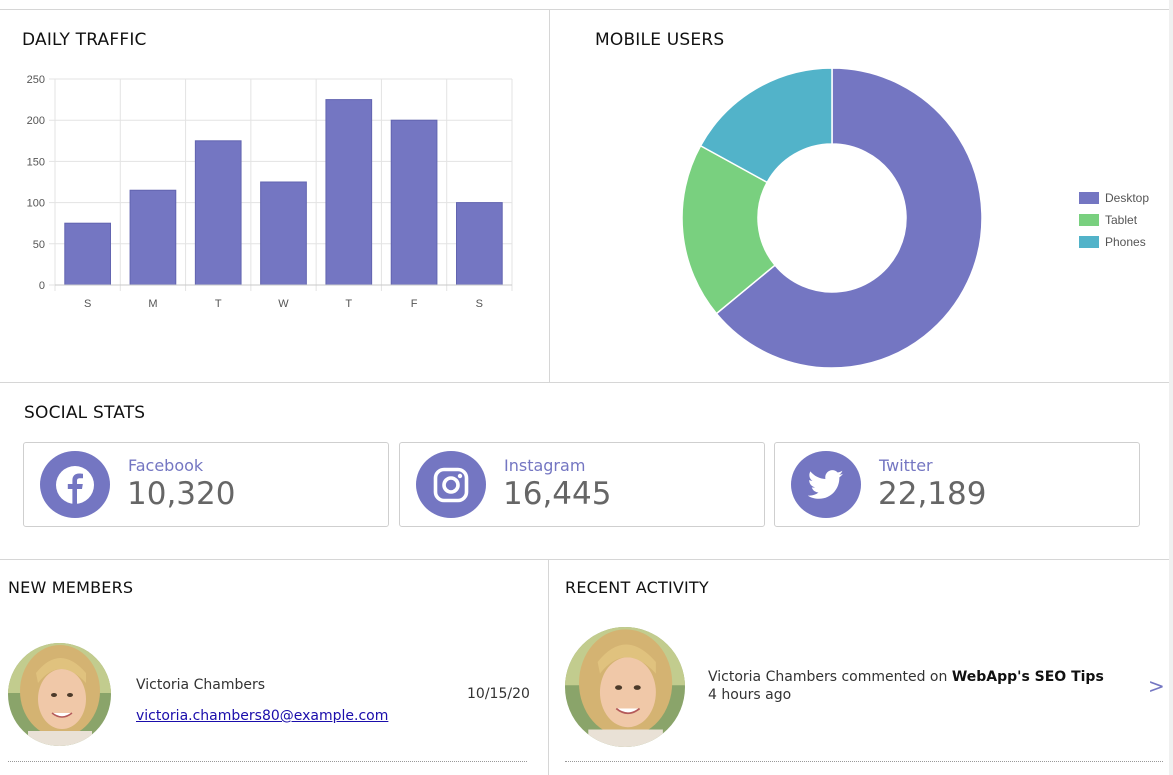 This screenshot has width=1173, height=775. What do you see at coordinates (773, 677) in the screenshot?
I see `activity-user: Victoria Chambers` at bounding box center [773, 677].